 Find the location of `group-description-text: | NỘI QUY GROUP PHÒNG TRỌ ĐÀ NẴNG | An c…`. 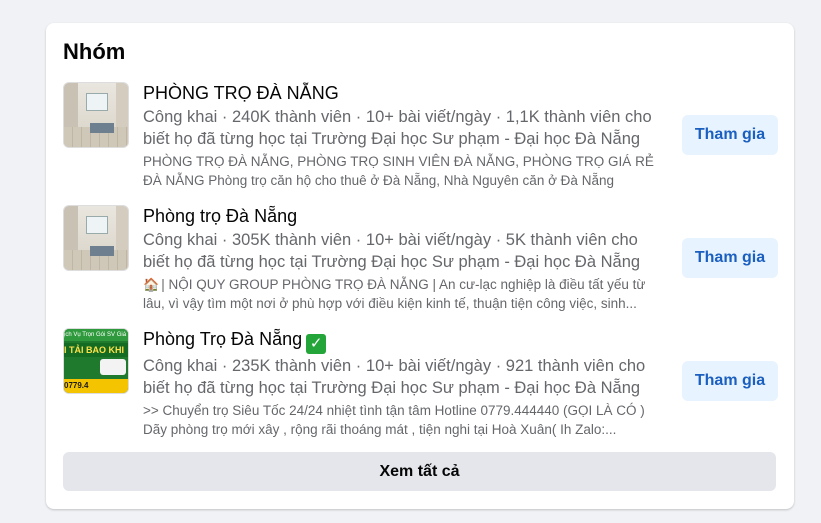

group-description-text: | NỘI QUY GROUP PHÒNG TRỌ ĐÀ NẴNG | An c… is located at coordinates (394, 294).